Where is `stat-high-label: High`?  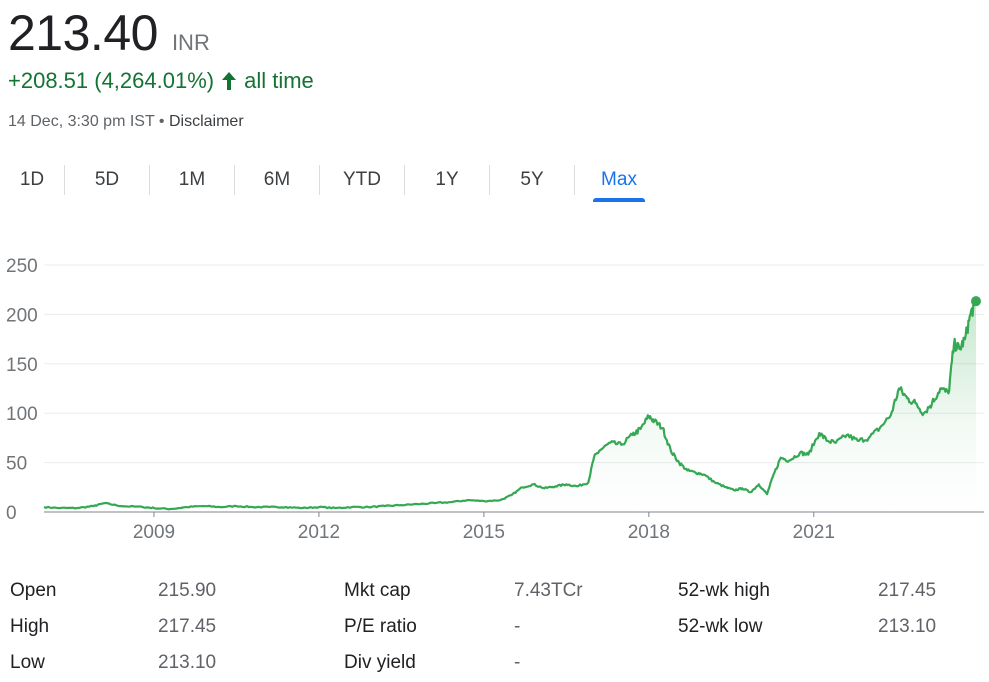
stat-high-label: High is located at coordinates (30, 626).